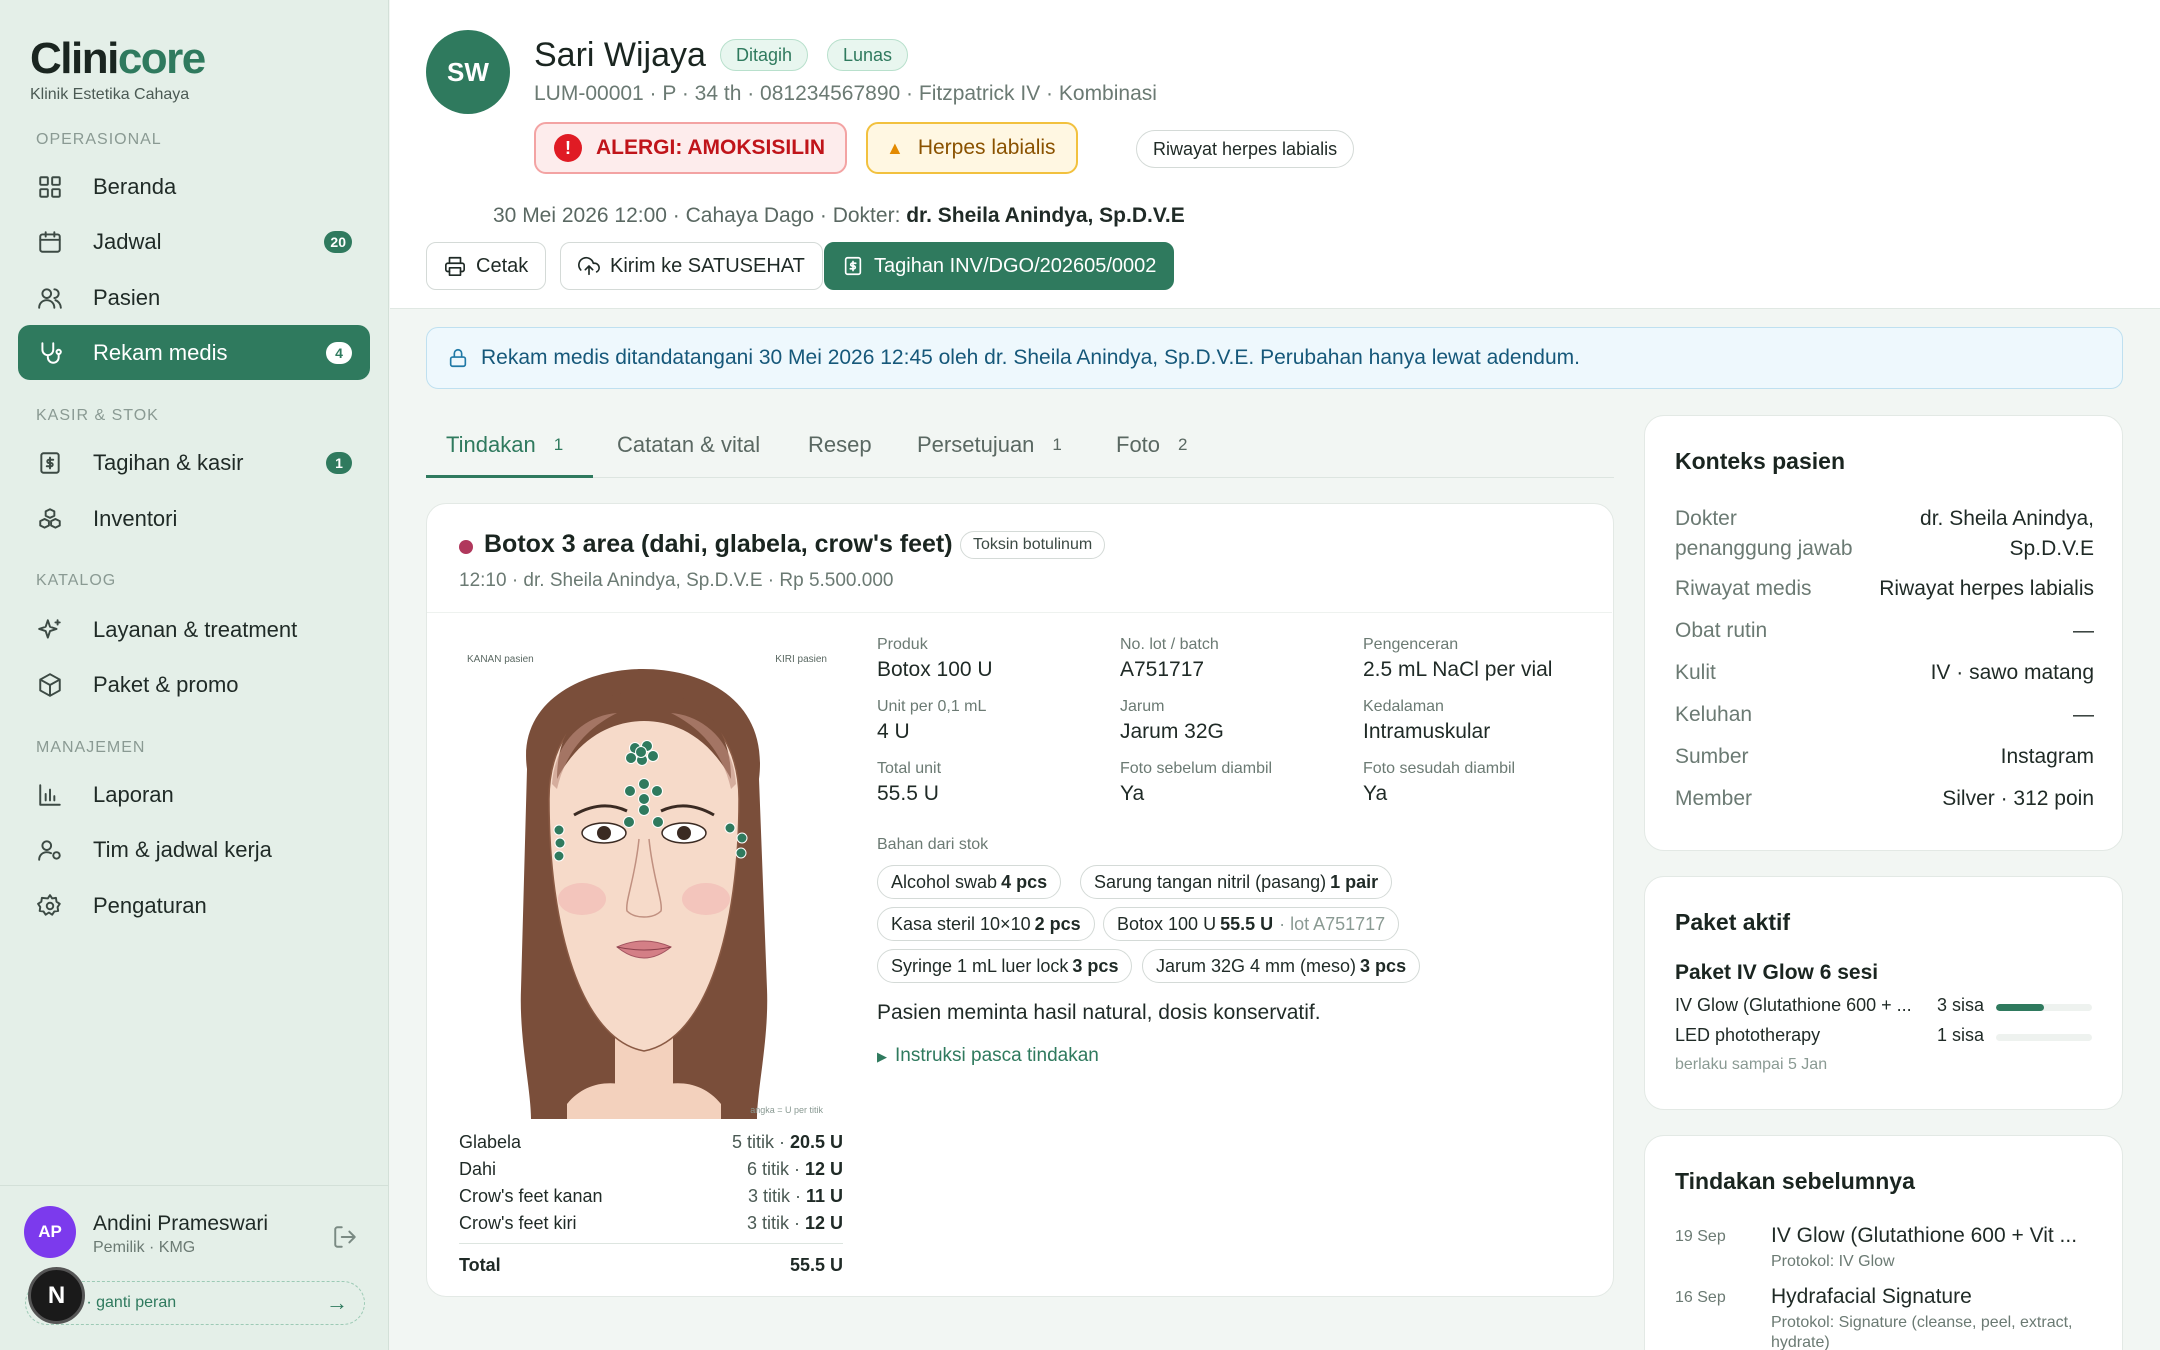  Describe the element at coordinates (986, 924) in the screenshot. I see `stock-chip: Kasa steril 10×10 2 pcs` at that location.